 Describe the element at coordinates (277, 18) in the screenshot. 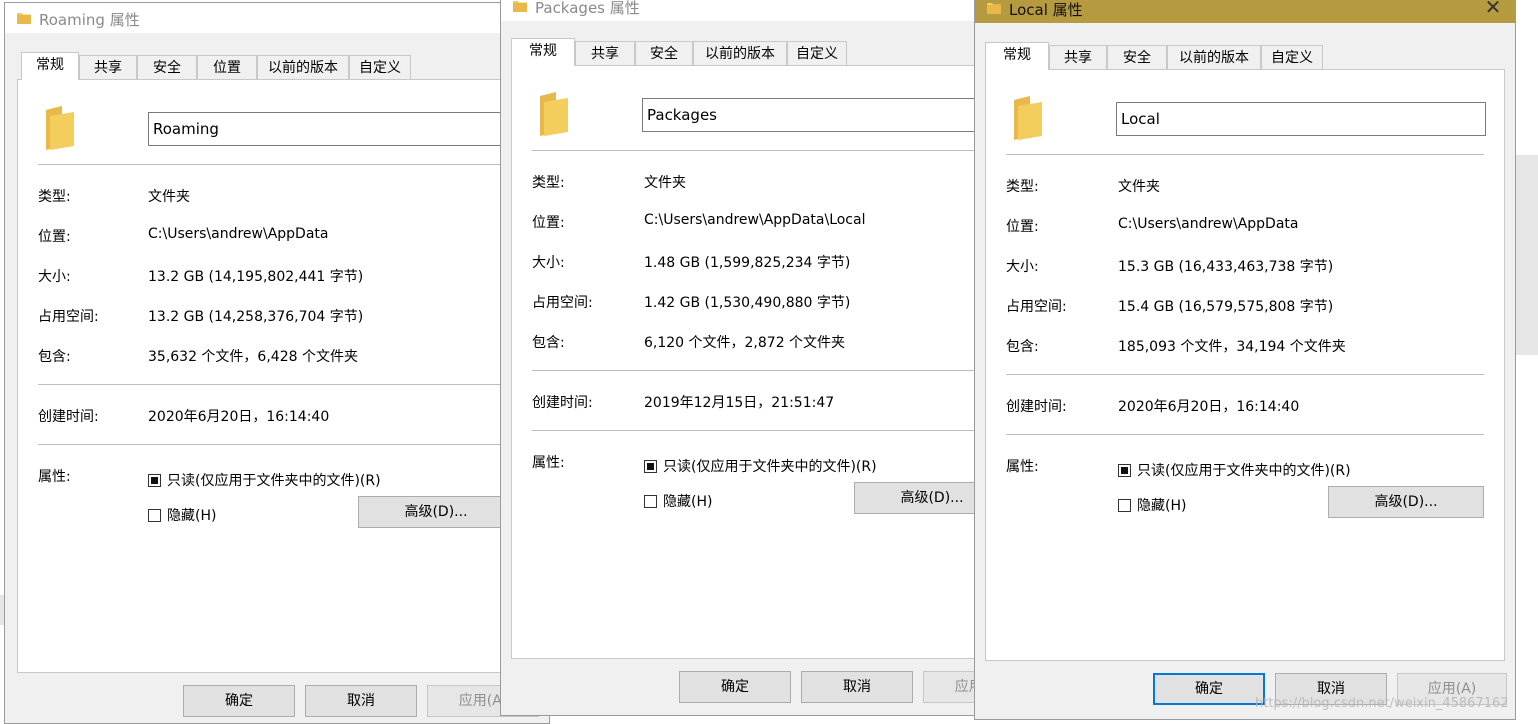

I see `roaming-titlebar: Roaming 属性` at that location.